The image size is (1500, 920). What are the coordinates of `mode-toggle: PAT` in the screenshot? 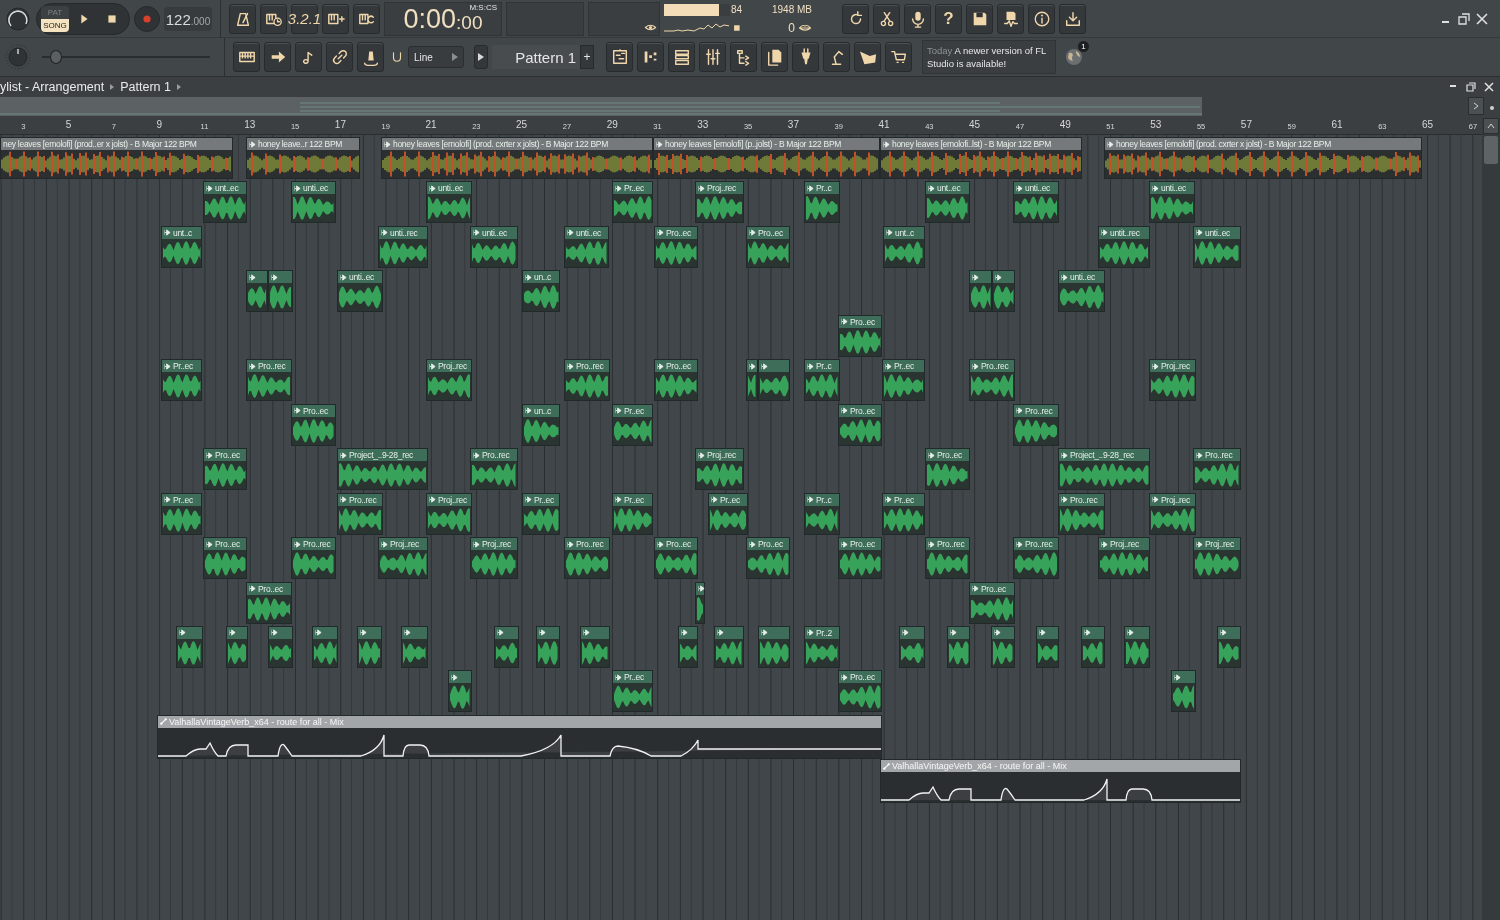 It's located at (55, 12).